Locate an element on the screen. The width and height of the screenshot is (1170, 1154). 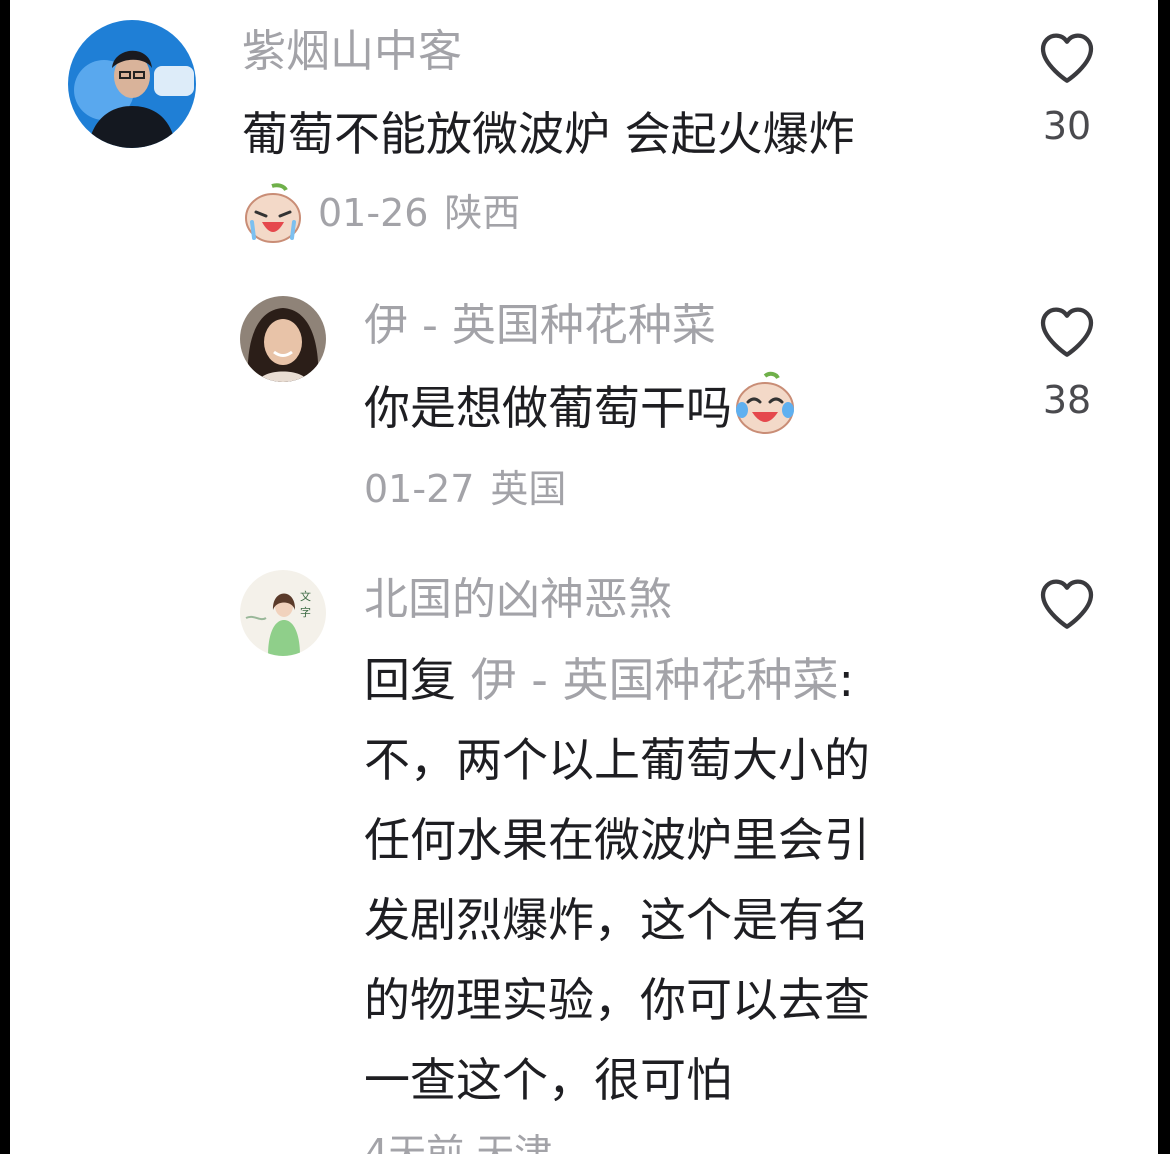
avatar: 文 字 is located at coordinates (283, 613).